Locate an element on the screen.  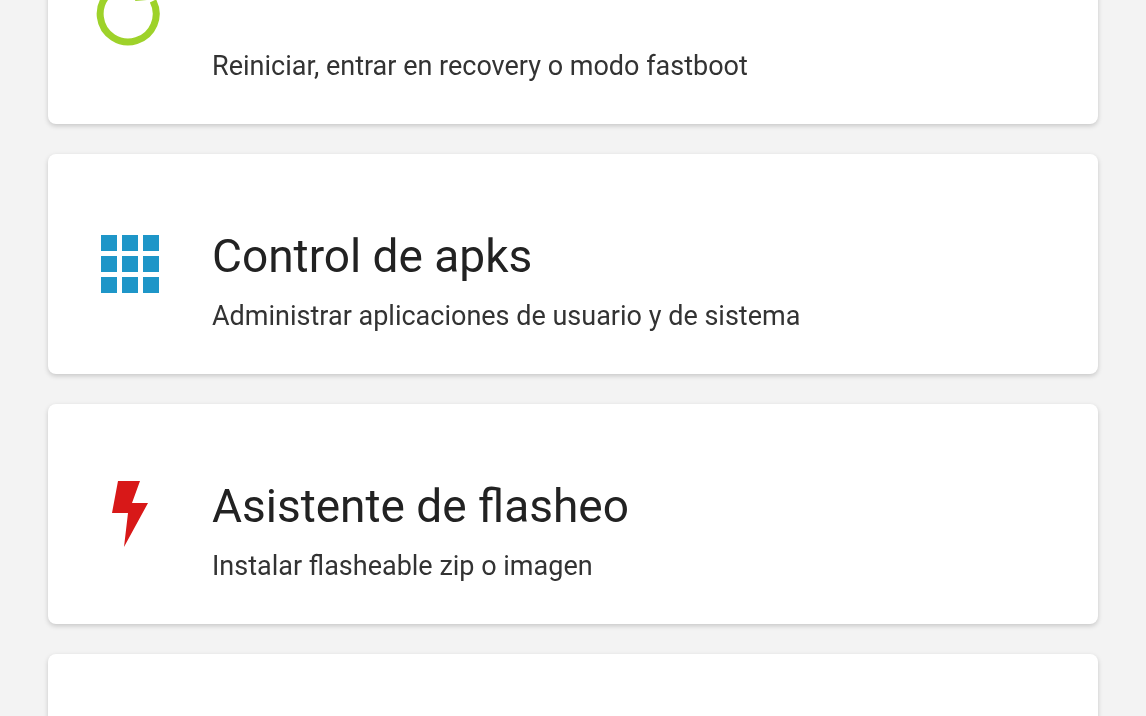
card-title: Control de apks is located at coordinates (373, 256).